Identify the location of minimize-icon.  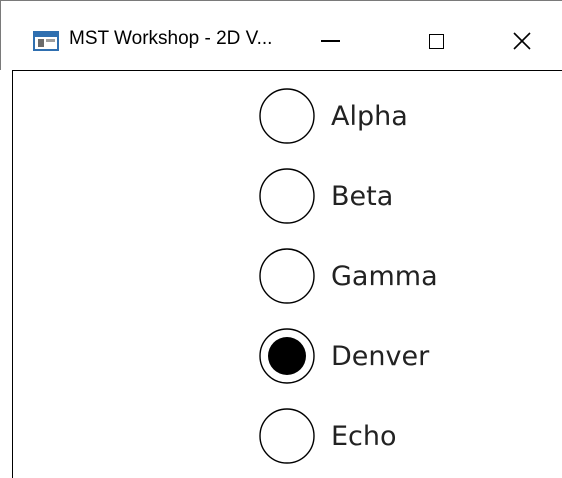
(330, 41).